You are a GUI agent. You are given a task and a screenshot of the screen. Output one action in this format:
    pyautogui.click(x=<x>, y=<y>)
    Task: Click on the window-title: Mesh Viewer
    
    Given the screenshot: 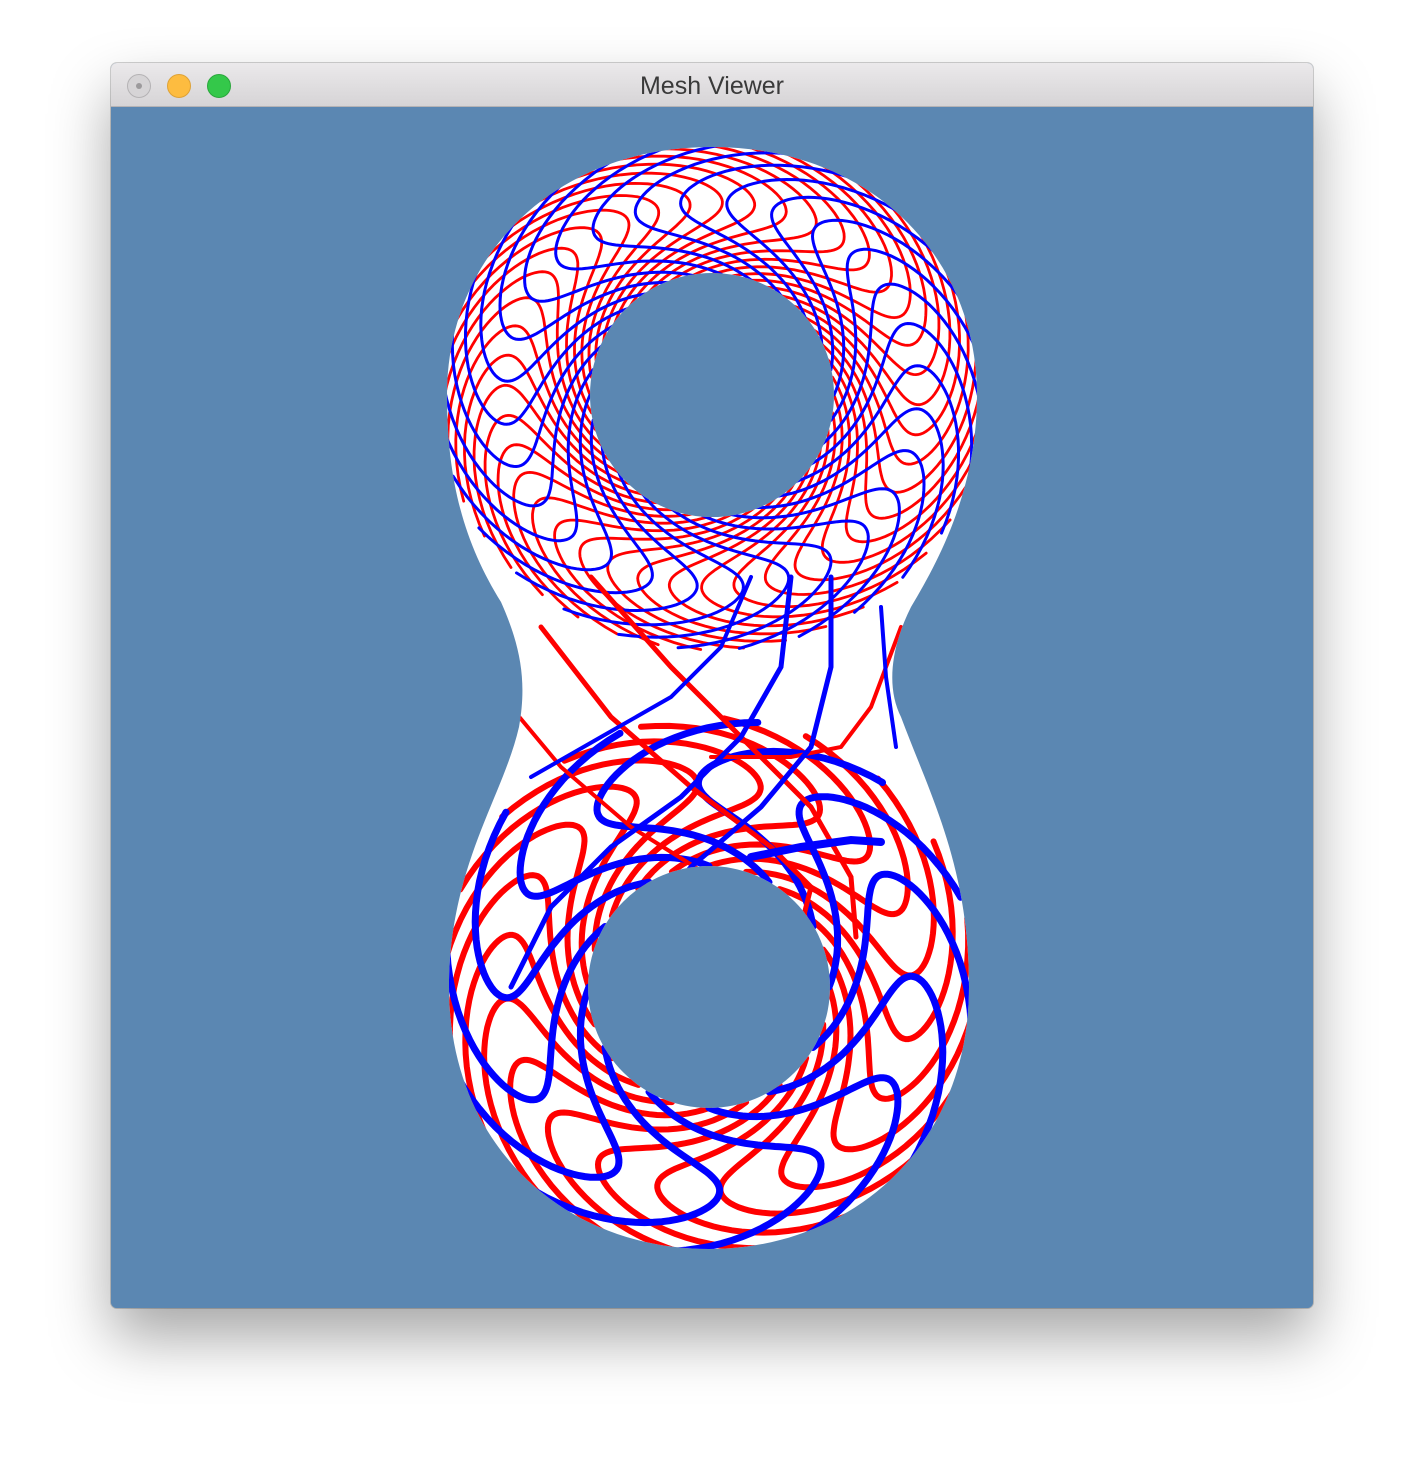 What is the action you would take?
    pyautogui.click(x=712, y=86)
    